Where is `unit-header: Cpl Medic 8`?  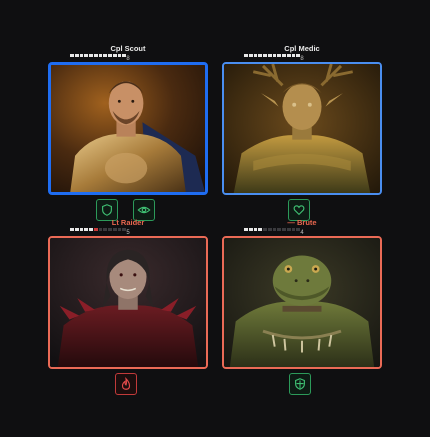
unit-header: Cpl Medic 8 is located at coordinates (302, 53).